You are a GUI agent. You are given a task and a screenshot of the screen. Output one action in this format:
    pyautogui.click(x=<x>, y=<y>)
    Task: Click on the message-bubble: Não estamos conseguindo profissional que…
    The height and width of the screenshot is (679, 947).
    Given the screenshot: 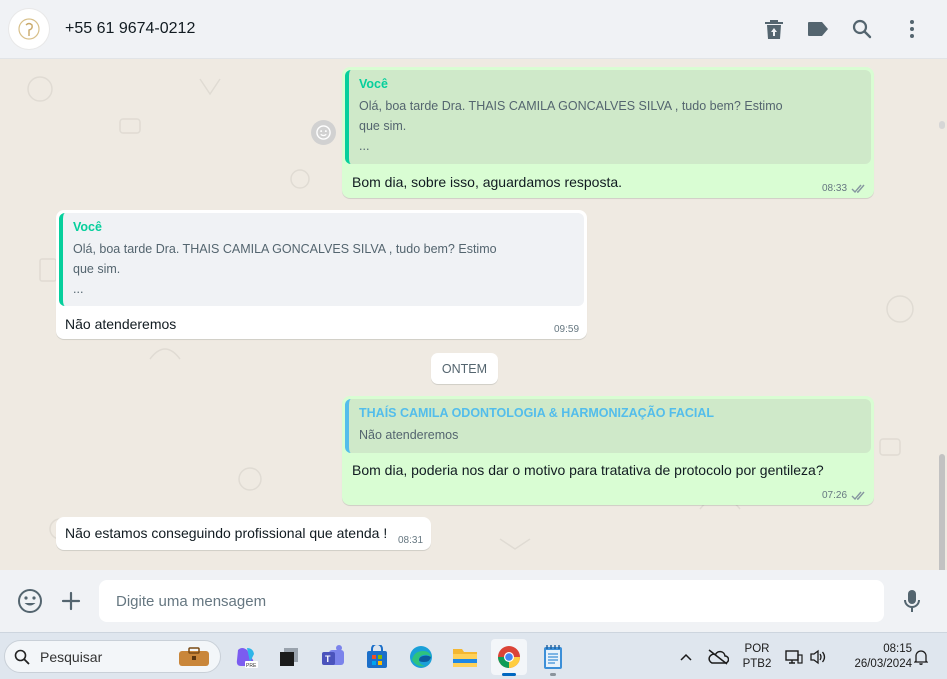 What is the action you would take?
    pyautogui.click(x=243, y=533)
    